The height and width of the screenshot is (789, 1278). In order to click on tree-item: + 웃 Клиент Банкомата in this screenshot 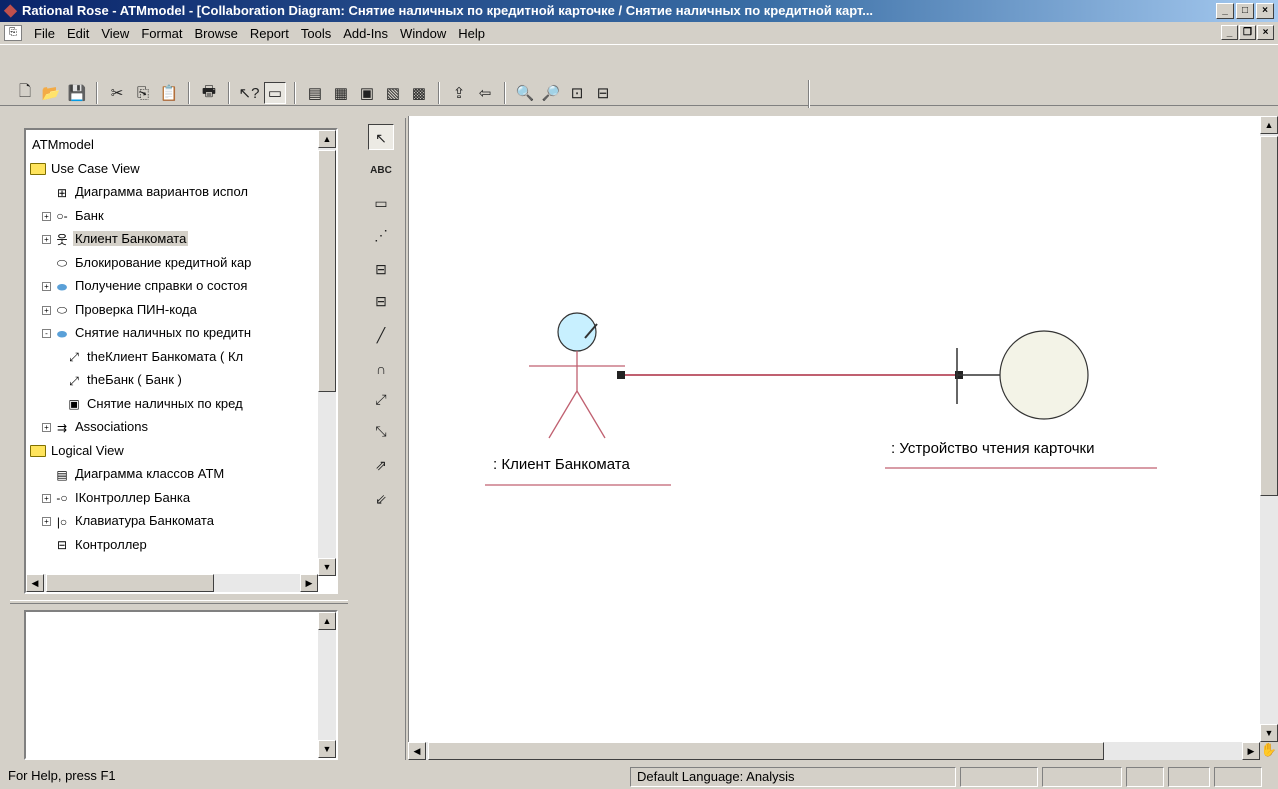, I will do `click(173, 240)`.